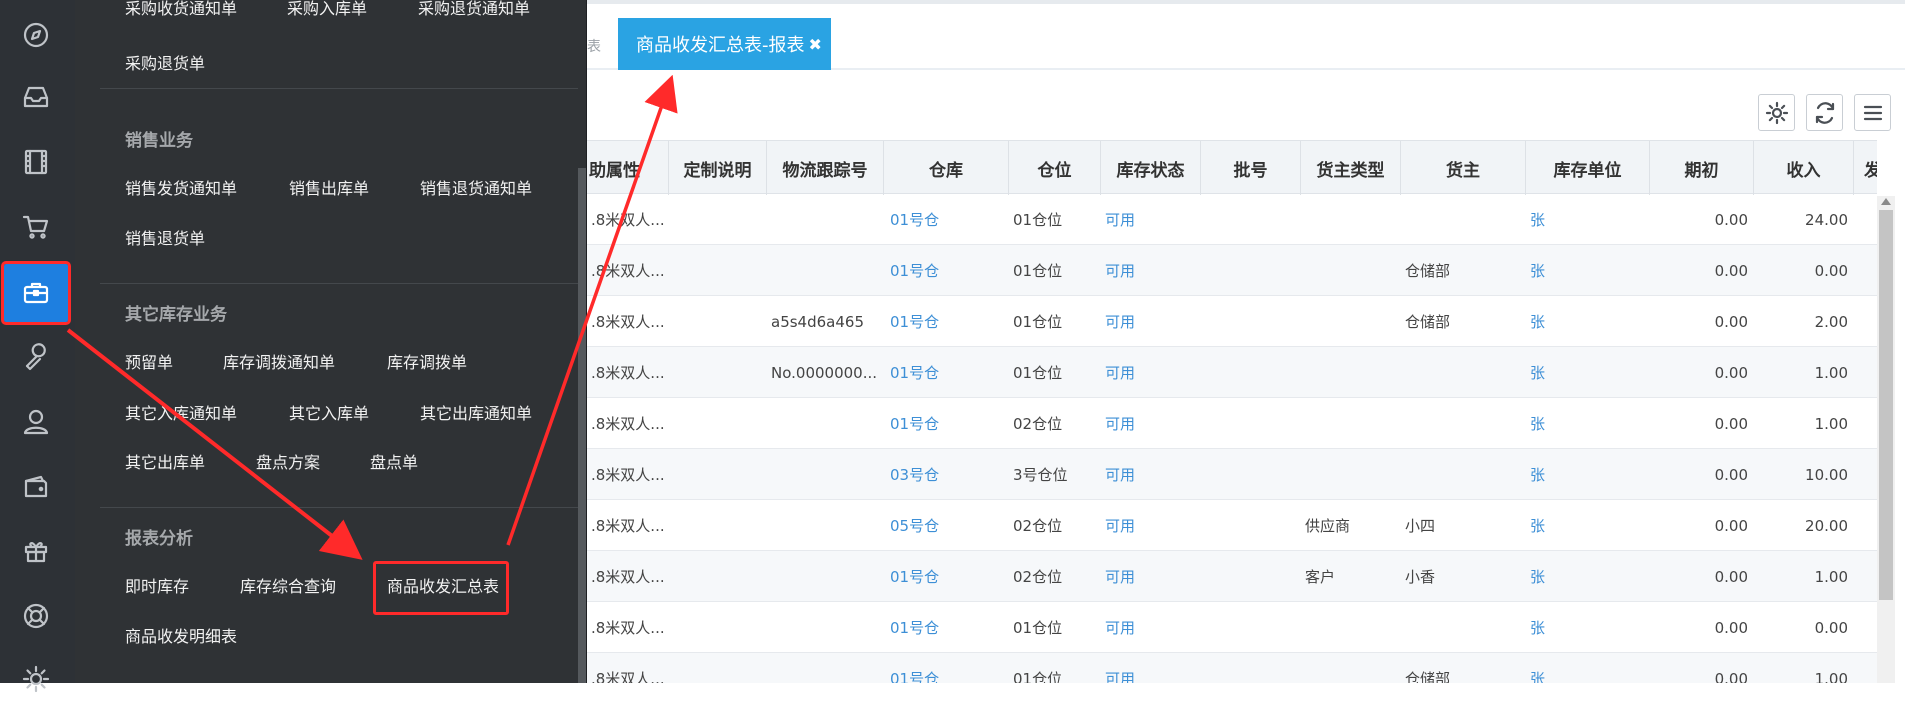  What do you see at coordinates (1872, 112) in the screenshot?
I see `column-menu-button` at bounding box center [1872, 112].